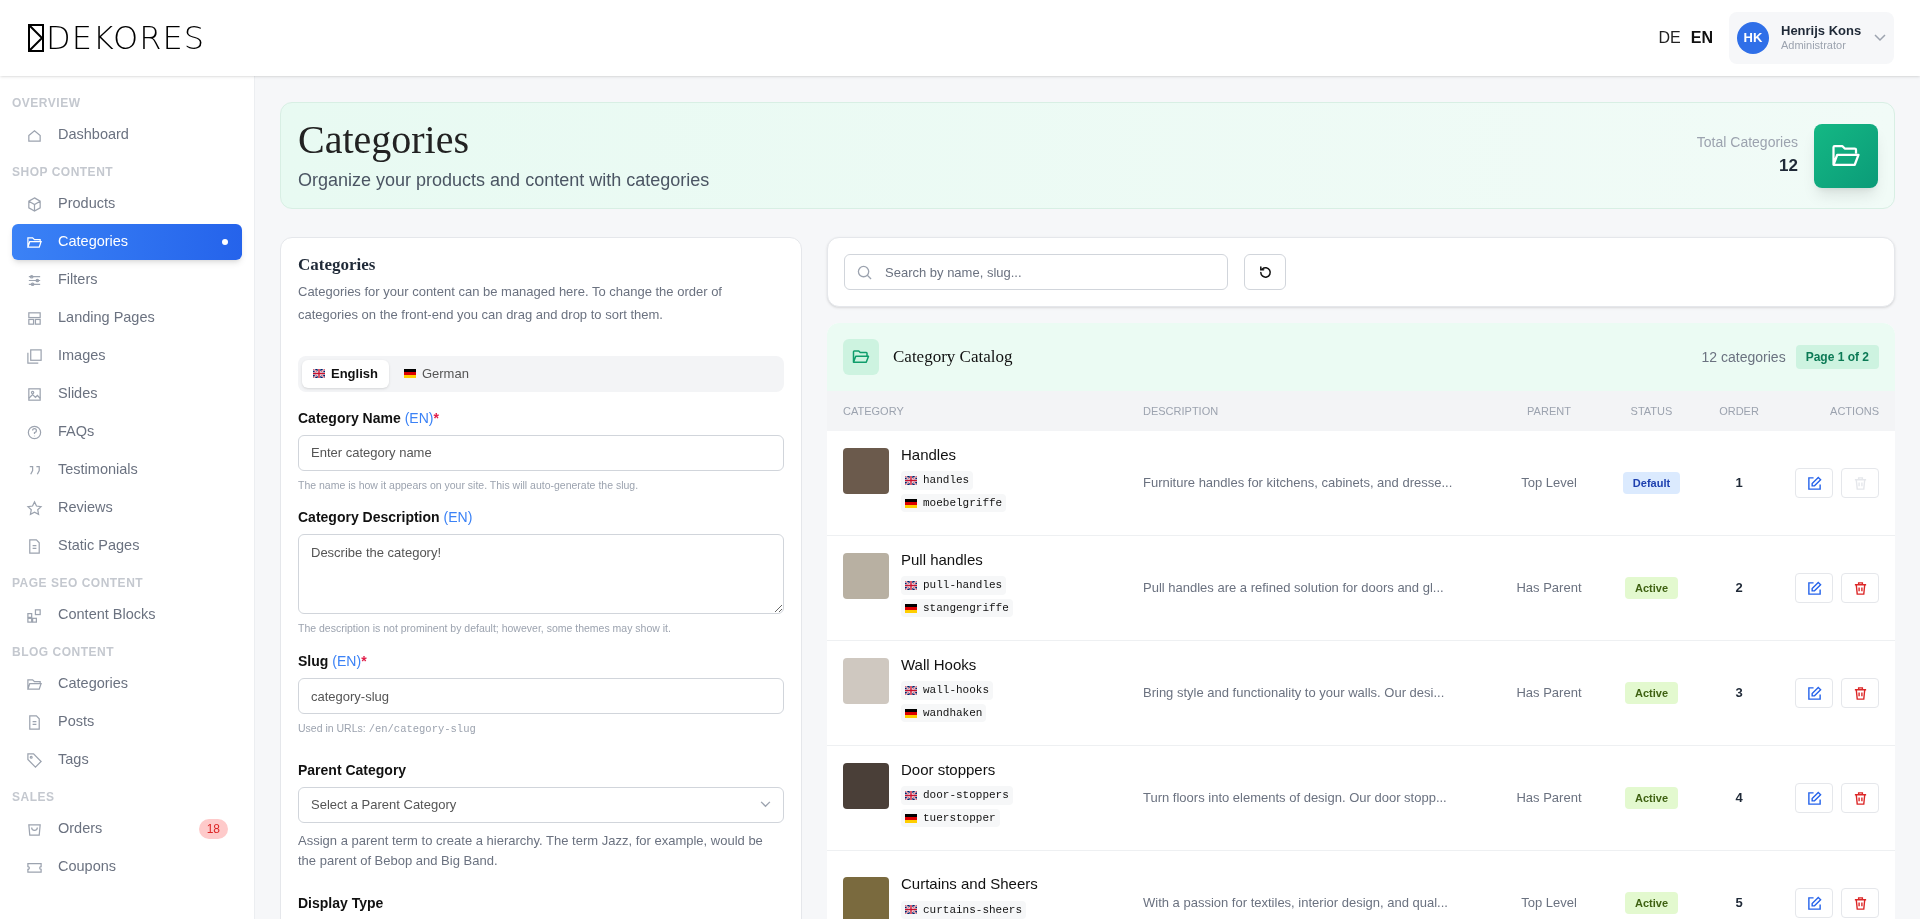 The width and height of the screenshot is (1920, 919). What do you see at coordinates (964, 909) in the screenshot?
I see `slug-tag: curtains-sheers` at bounding box center [964, 909].